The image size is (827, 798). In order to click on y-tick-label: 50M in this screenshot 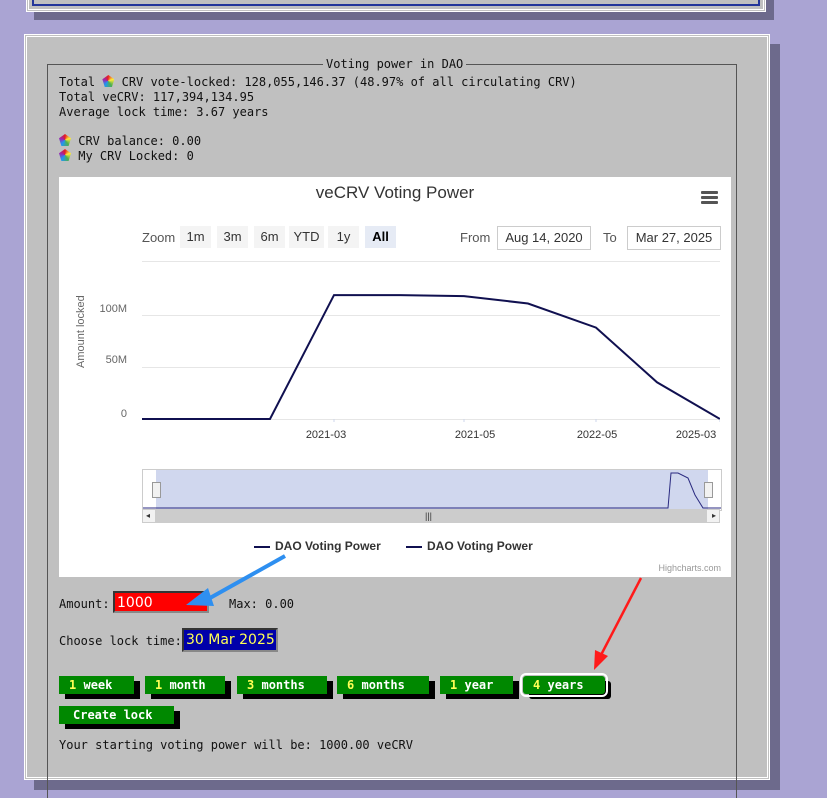, I will do `click(116, 360)`.